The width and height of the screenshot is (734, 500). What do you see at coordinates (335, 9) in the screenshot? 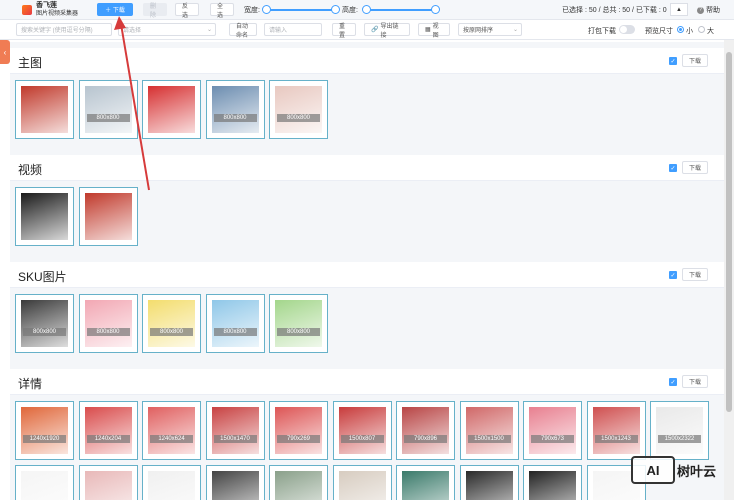
I see `width-slider-max-thumb` at bounding box center [335, 9].